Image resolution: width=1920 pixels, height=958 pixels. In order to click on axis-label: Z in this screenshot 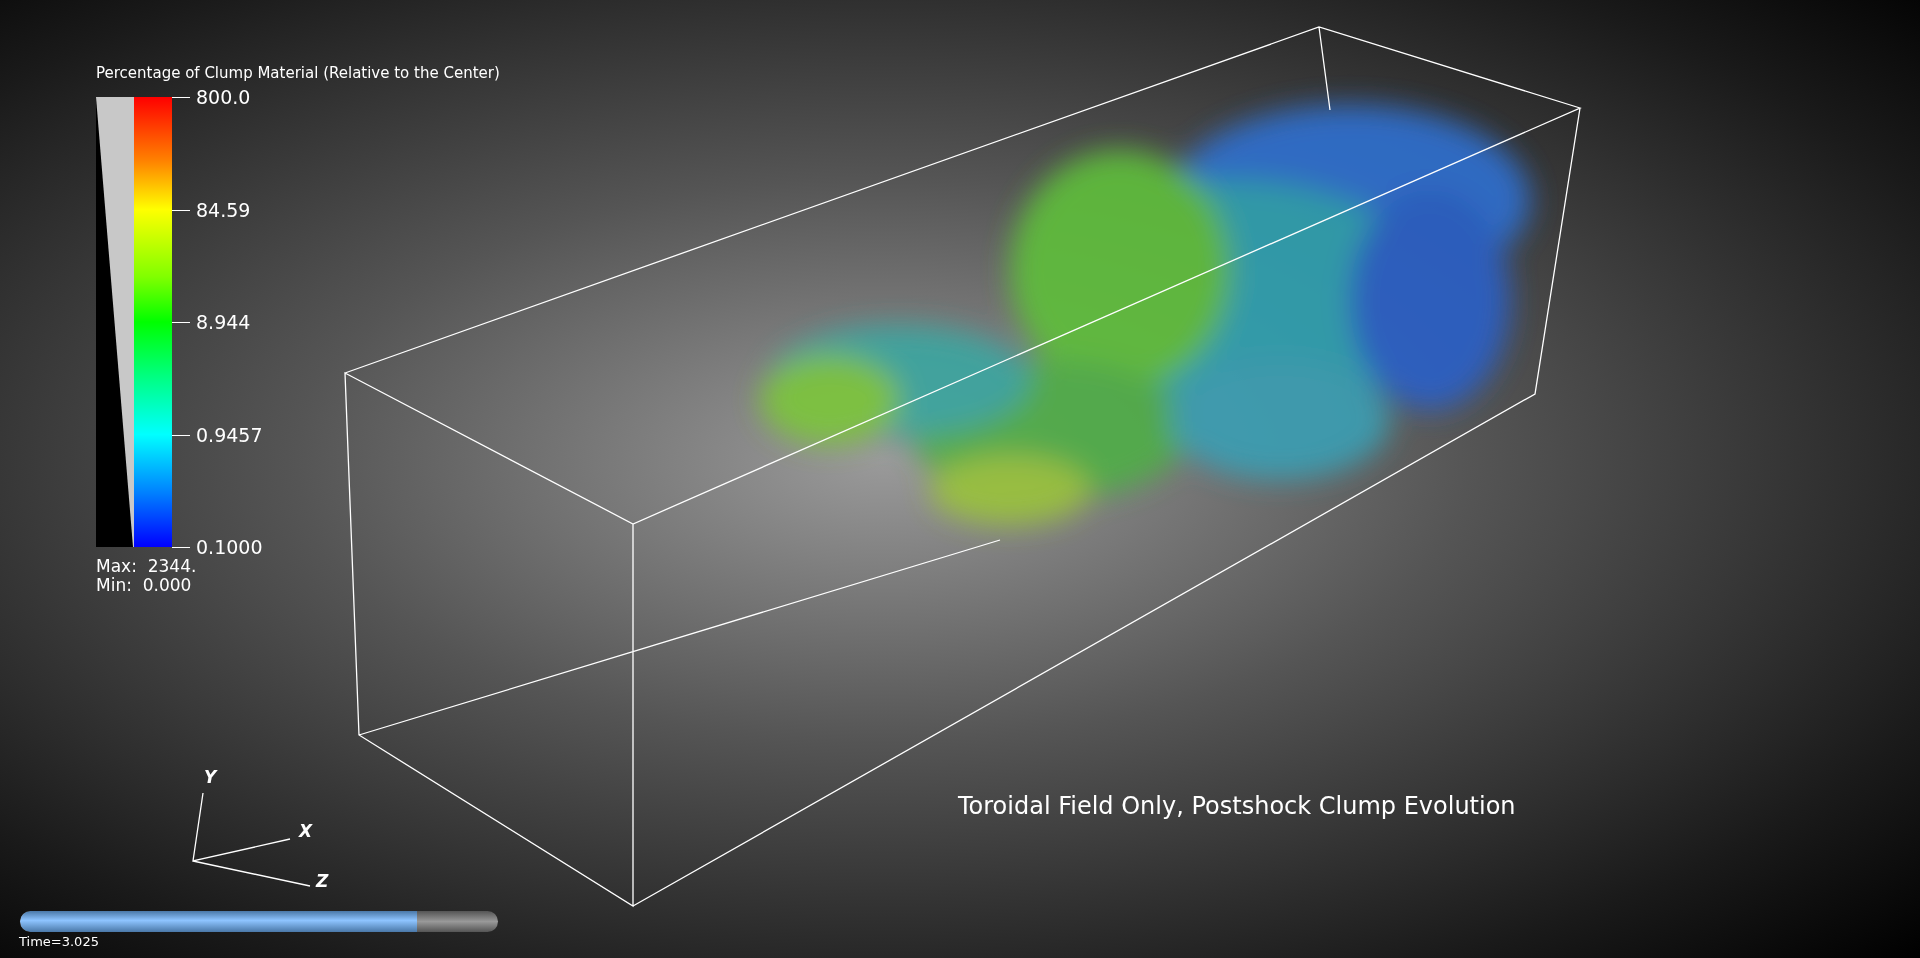, I will do `click(322, 881)`.